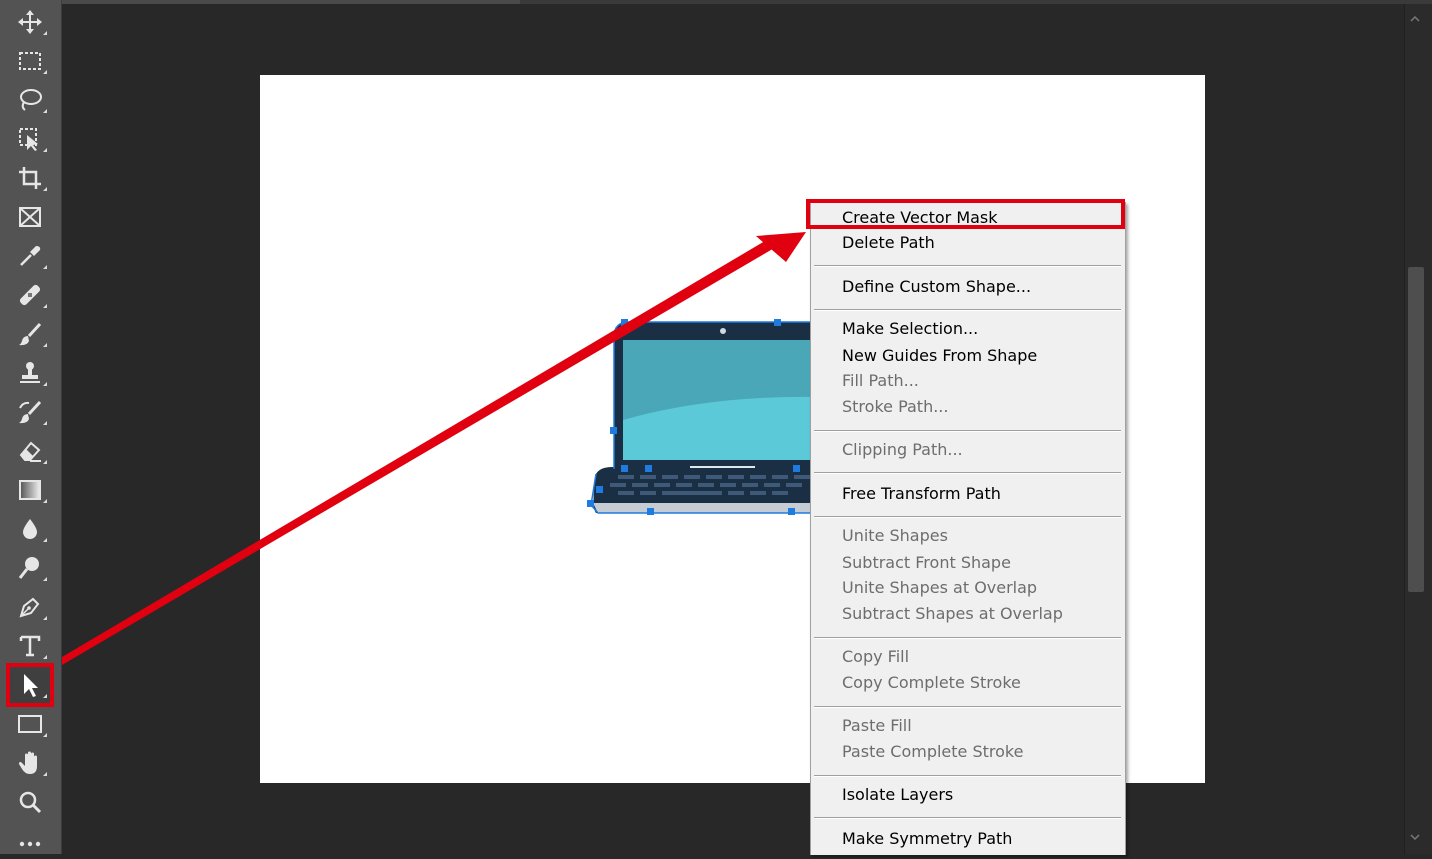  I want to click on rectangle-icon, so click(30, 724).